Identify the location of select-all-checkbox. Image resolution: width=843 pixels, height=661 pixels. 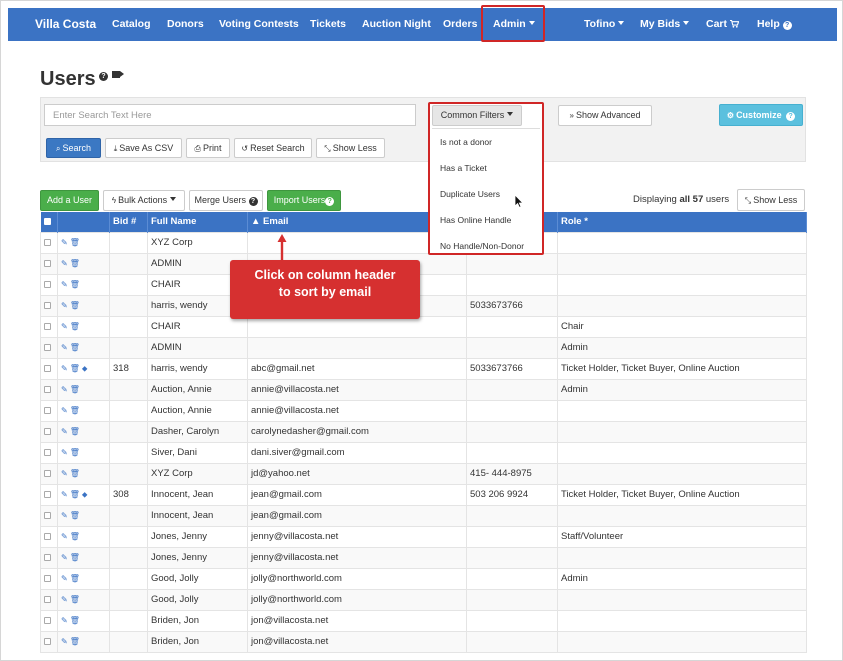
(47, 222).